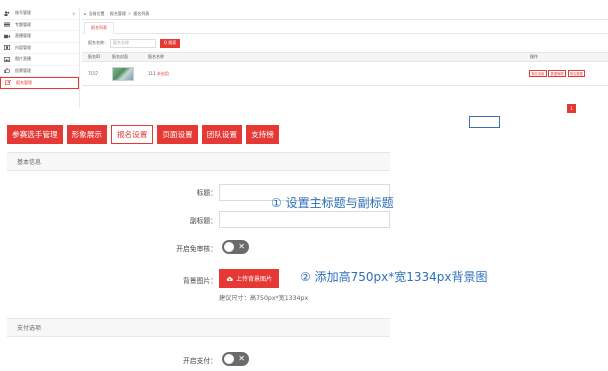  Describe the element at coordinates (8, 83) in the screenshot. I see `edit-icon` at that location.